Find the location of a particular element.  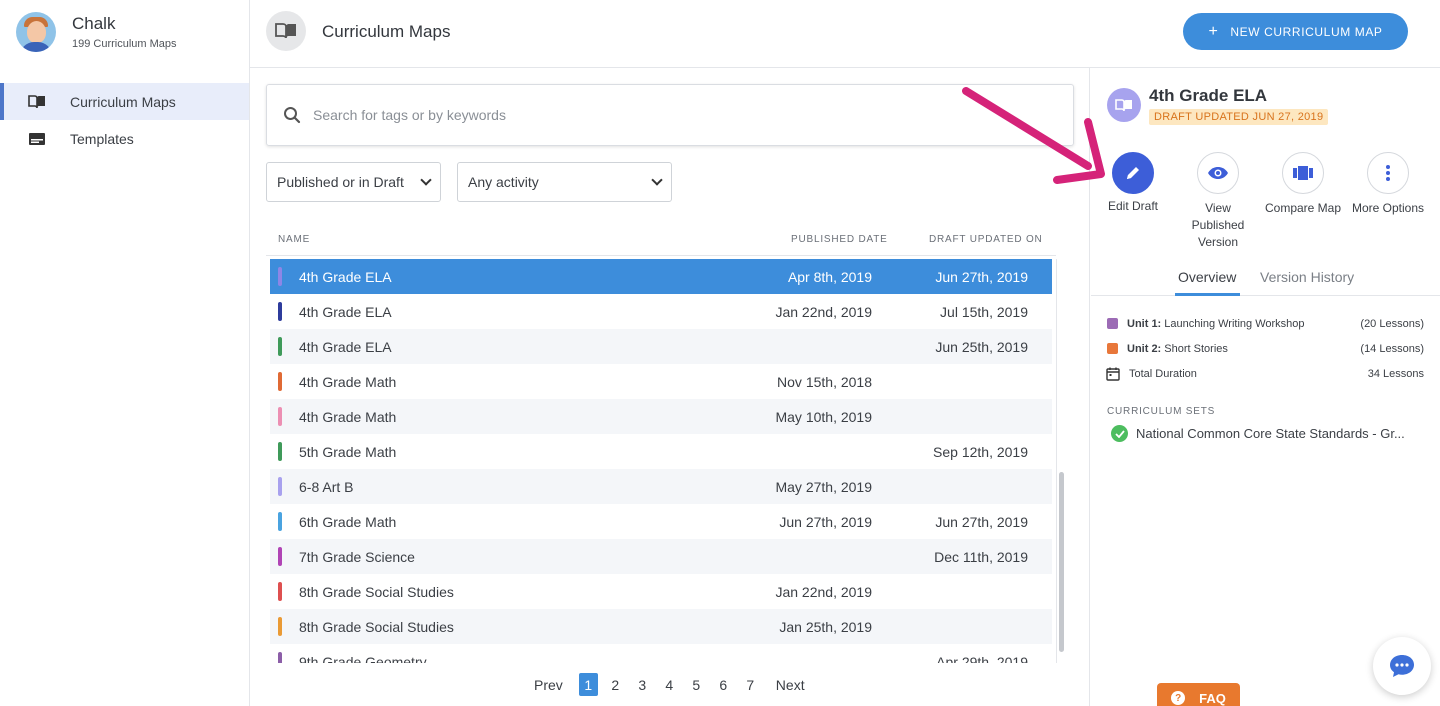

row-draft-updated: Dec 11th, 2019 is located at coordinates (981, 557).